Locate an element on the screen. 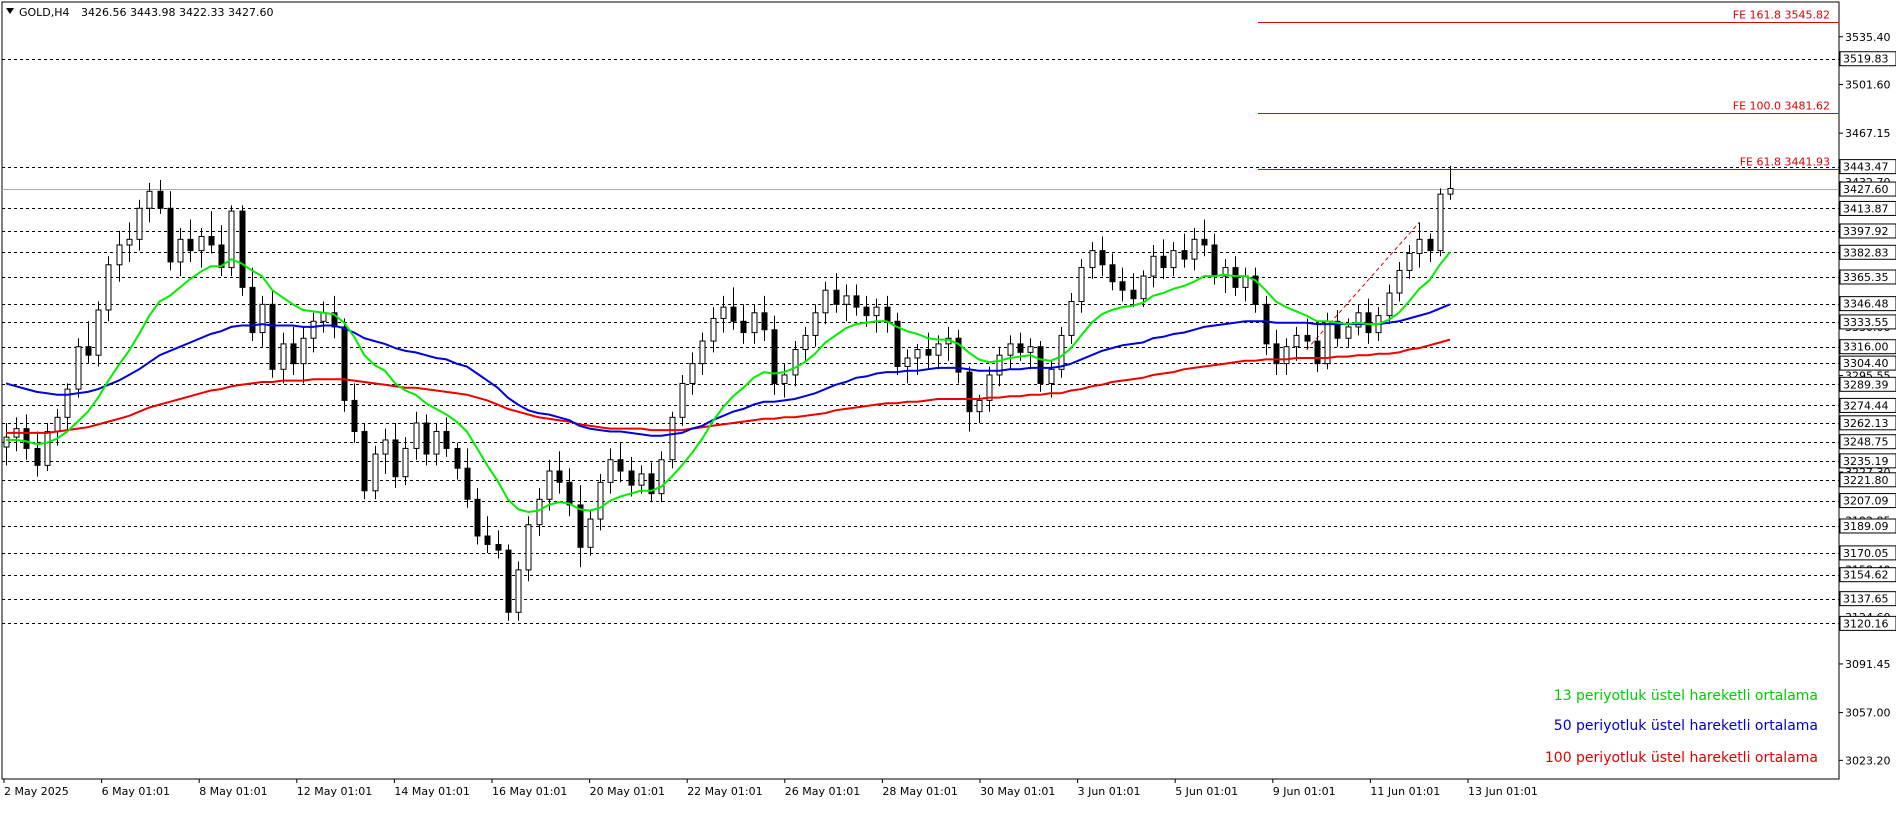 The width and height of the screenshot is (1896, 820). time-tick-label: 12 May 01:01 is located at coordinates (334, 791).